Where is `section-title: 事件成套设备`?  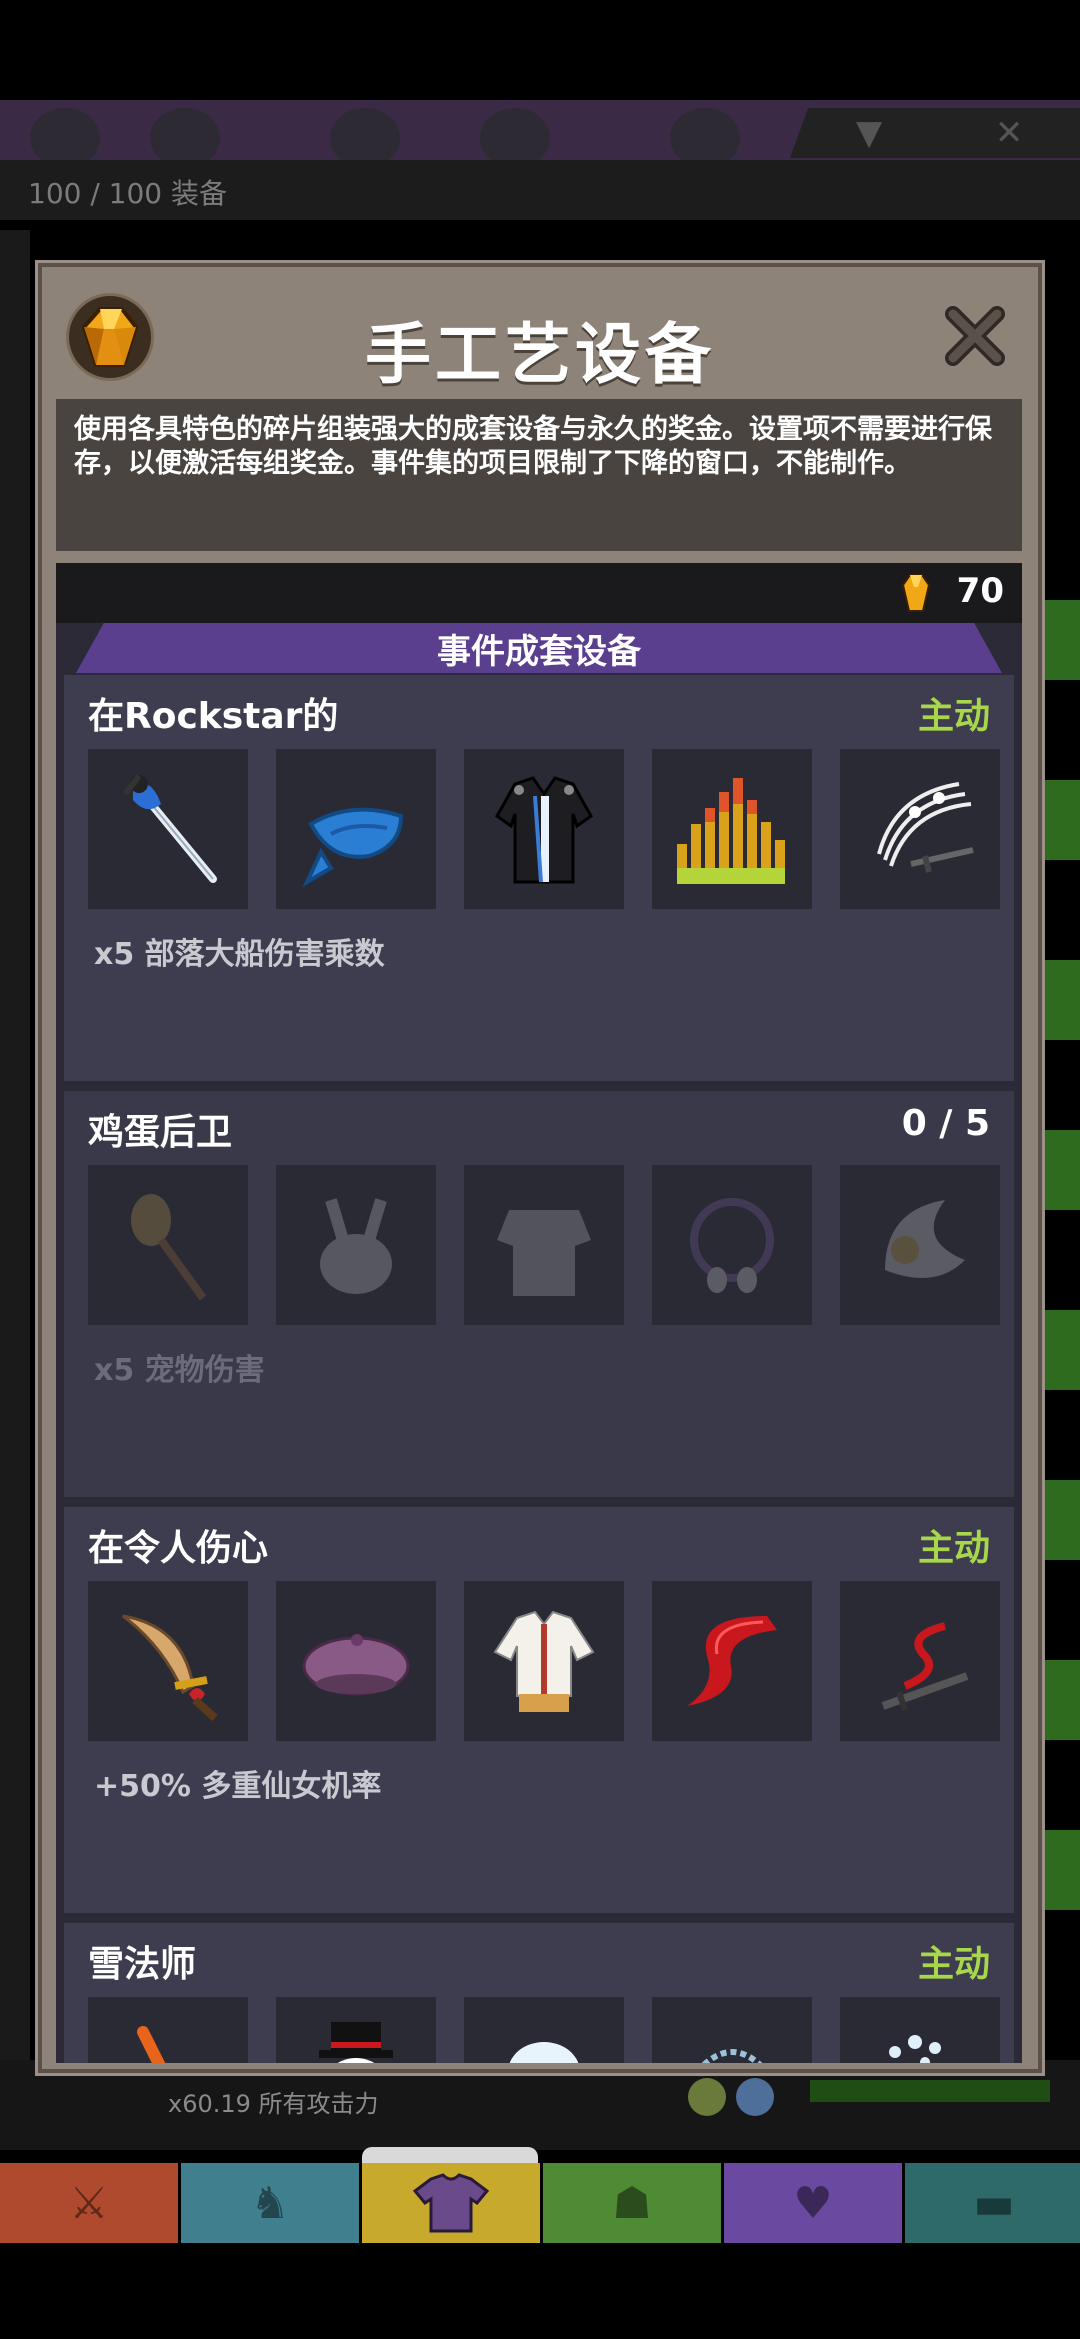
section-title: 事件成套设备 is located at coordinates (539, 651).